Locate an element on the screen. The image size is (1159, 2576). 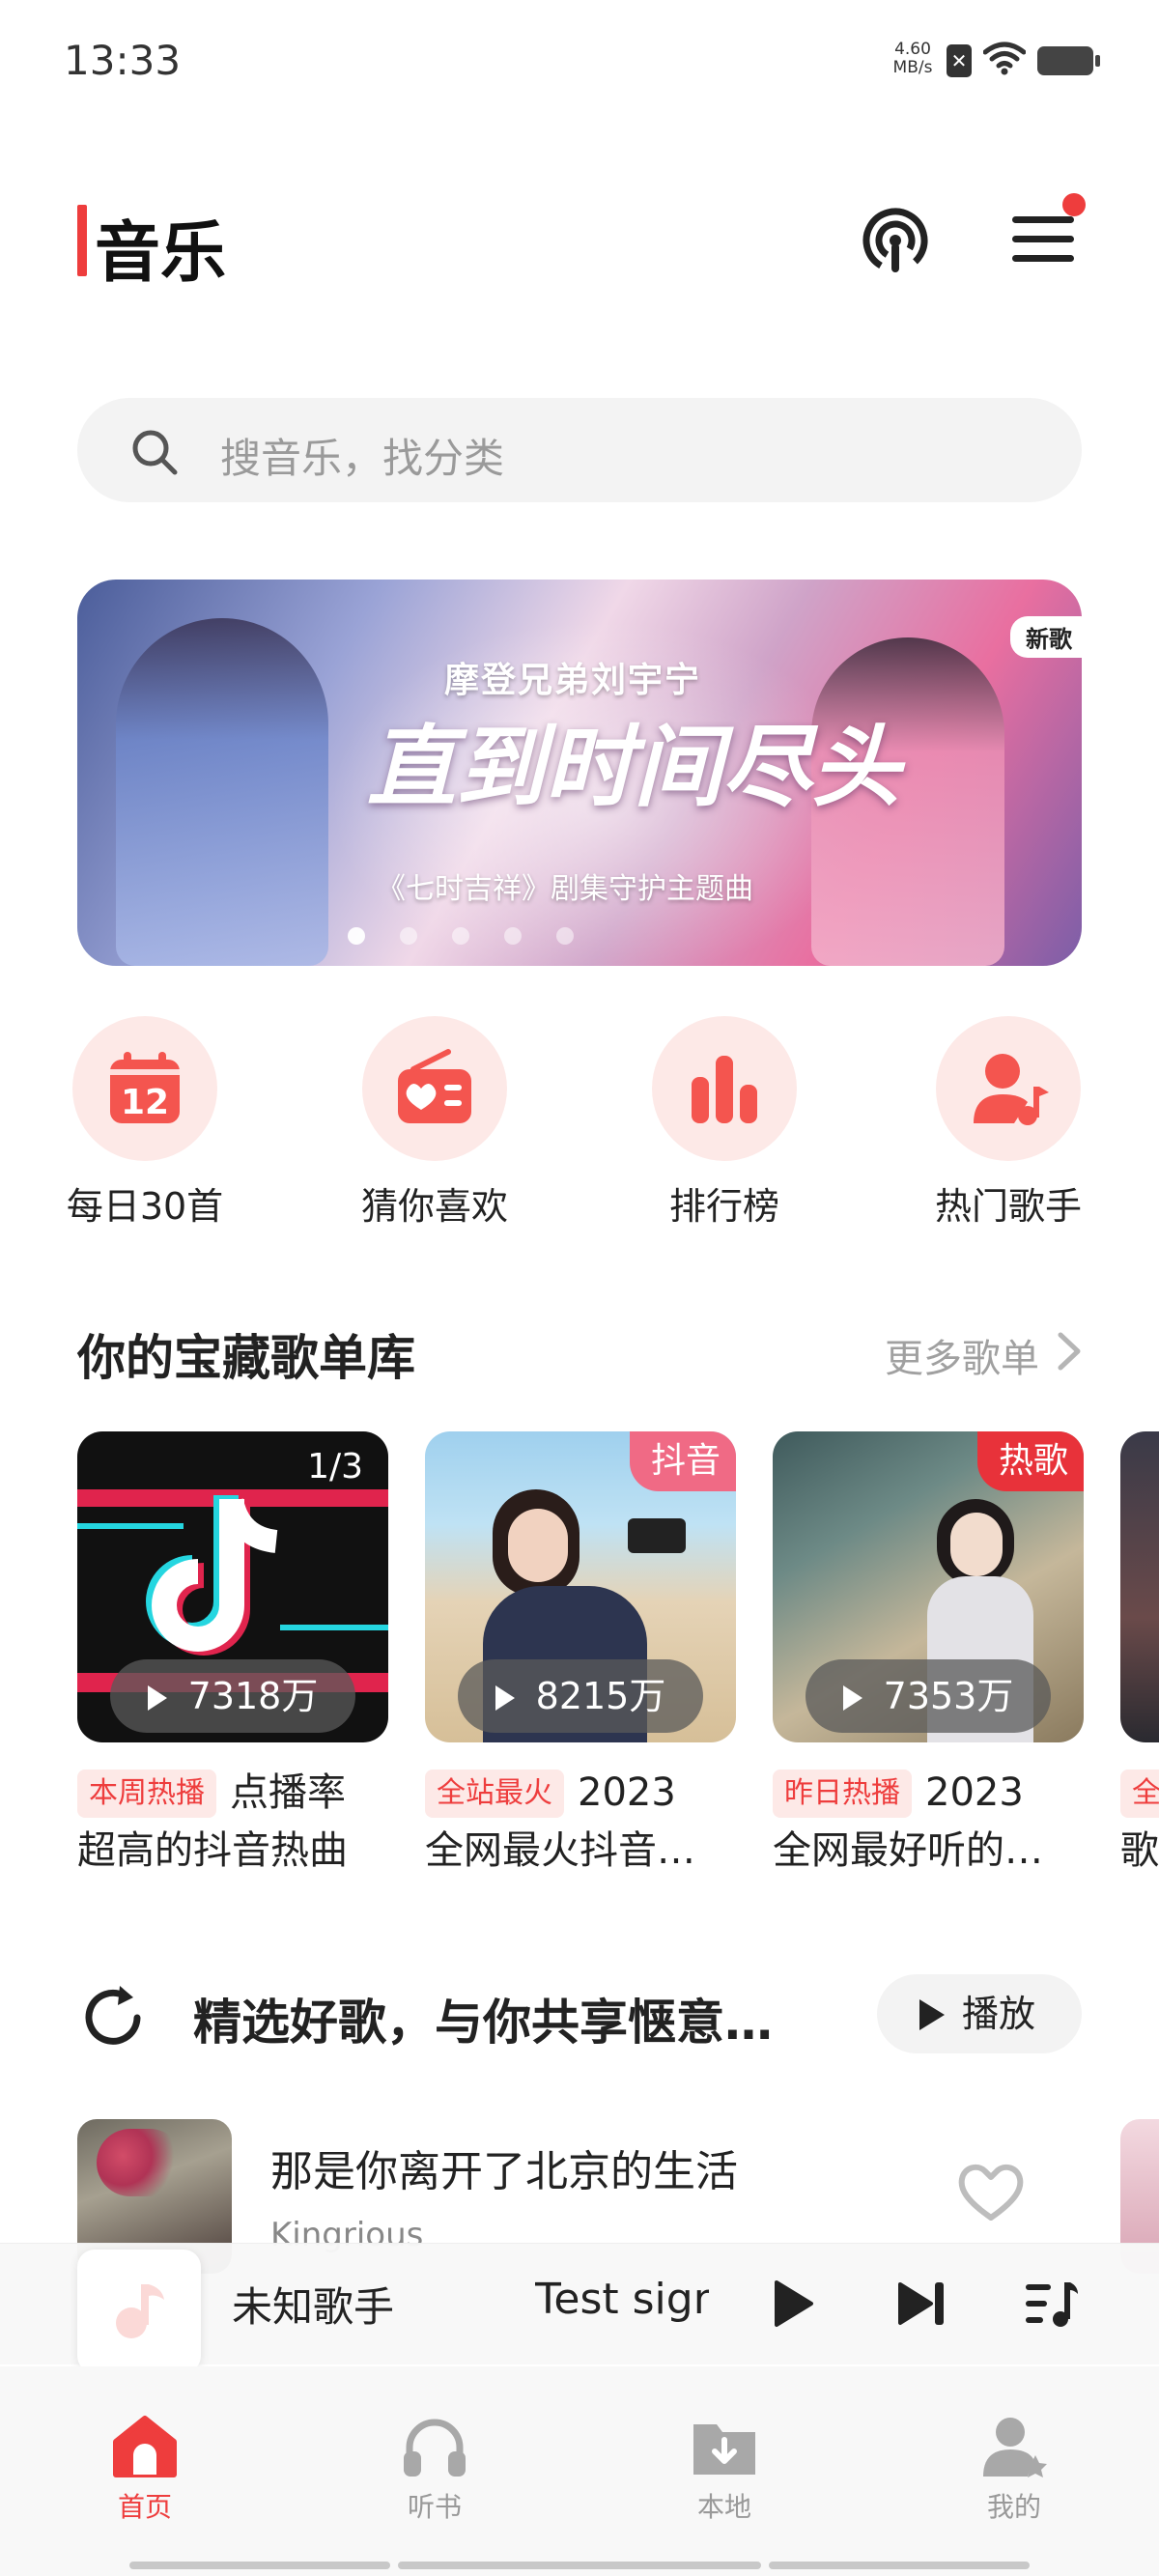
more-playlists-link: 更多歌单 is located at coordinates (962, 1355).